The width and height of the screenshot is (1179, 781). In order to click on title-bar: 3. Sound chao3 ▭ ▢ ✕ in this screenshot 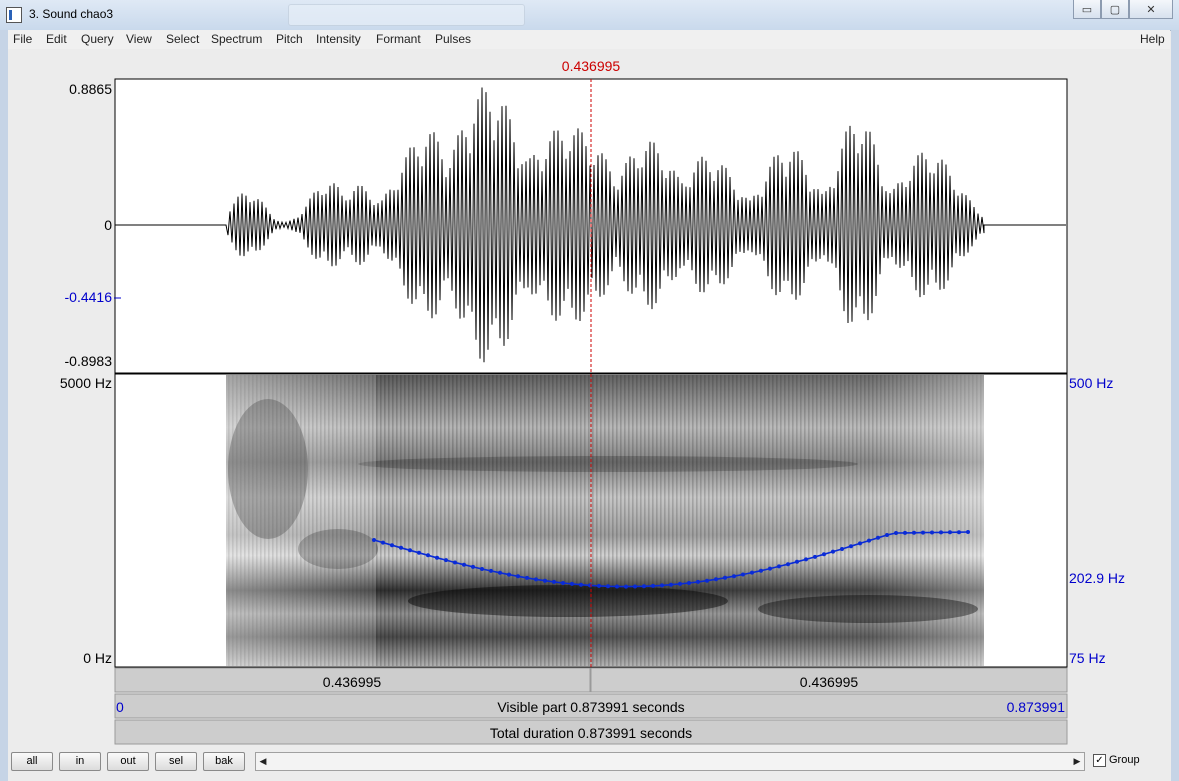, I will do `click(589, 15)`.